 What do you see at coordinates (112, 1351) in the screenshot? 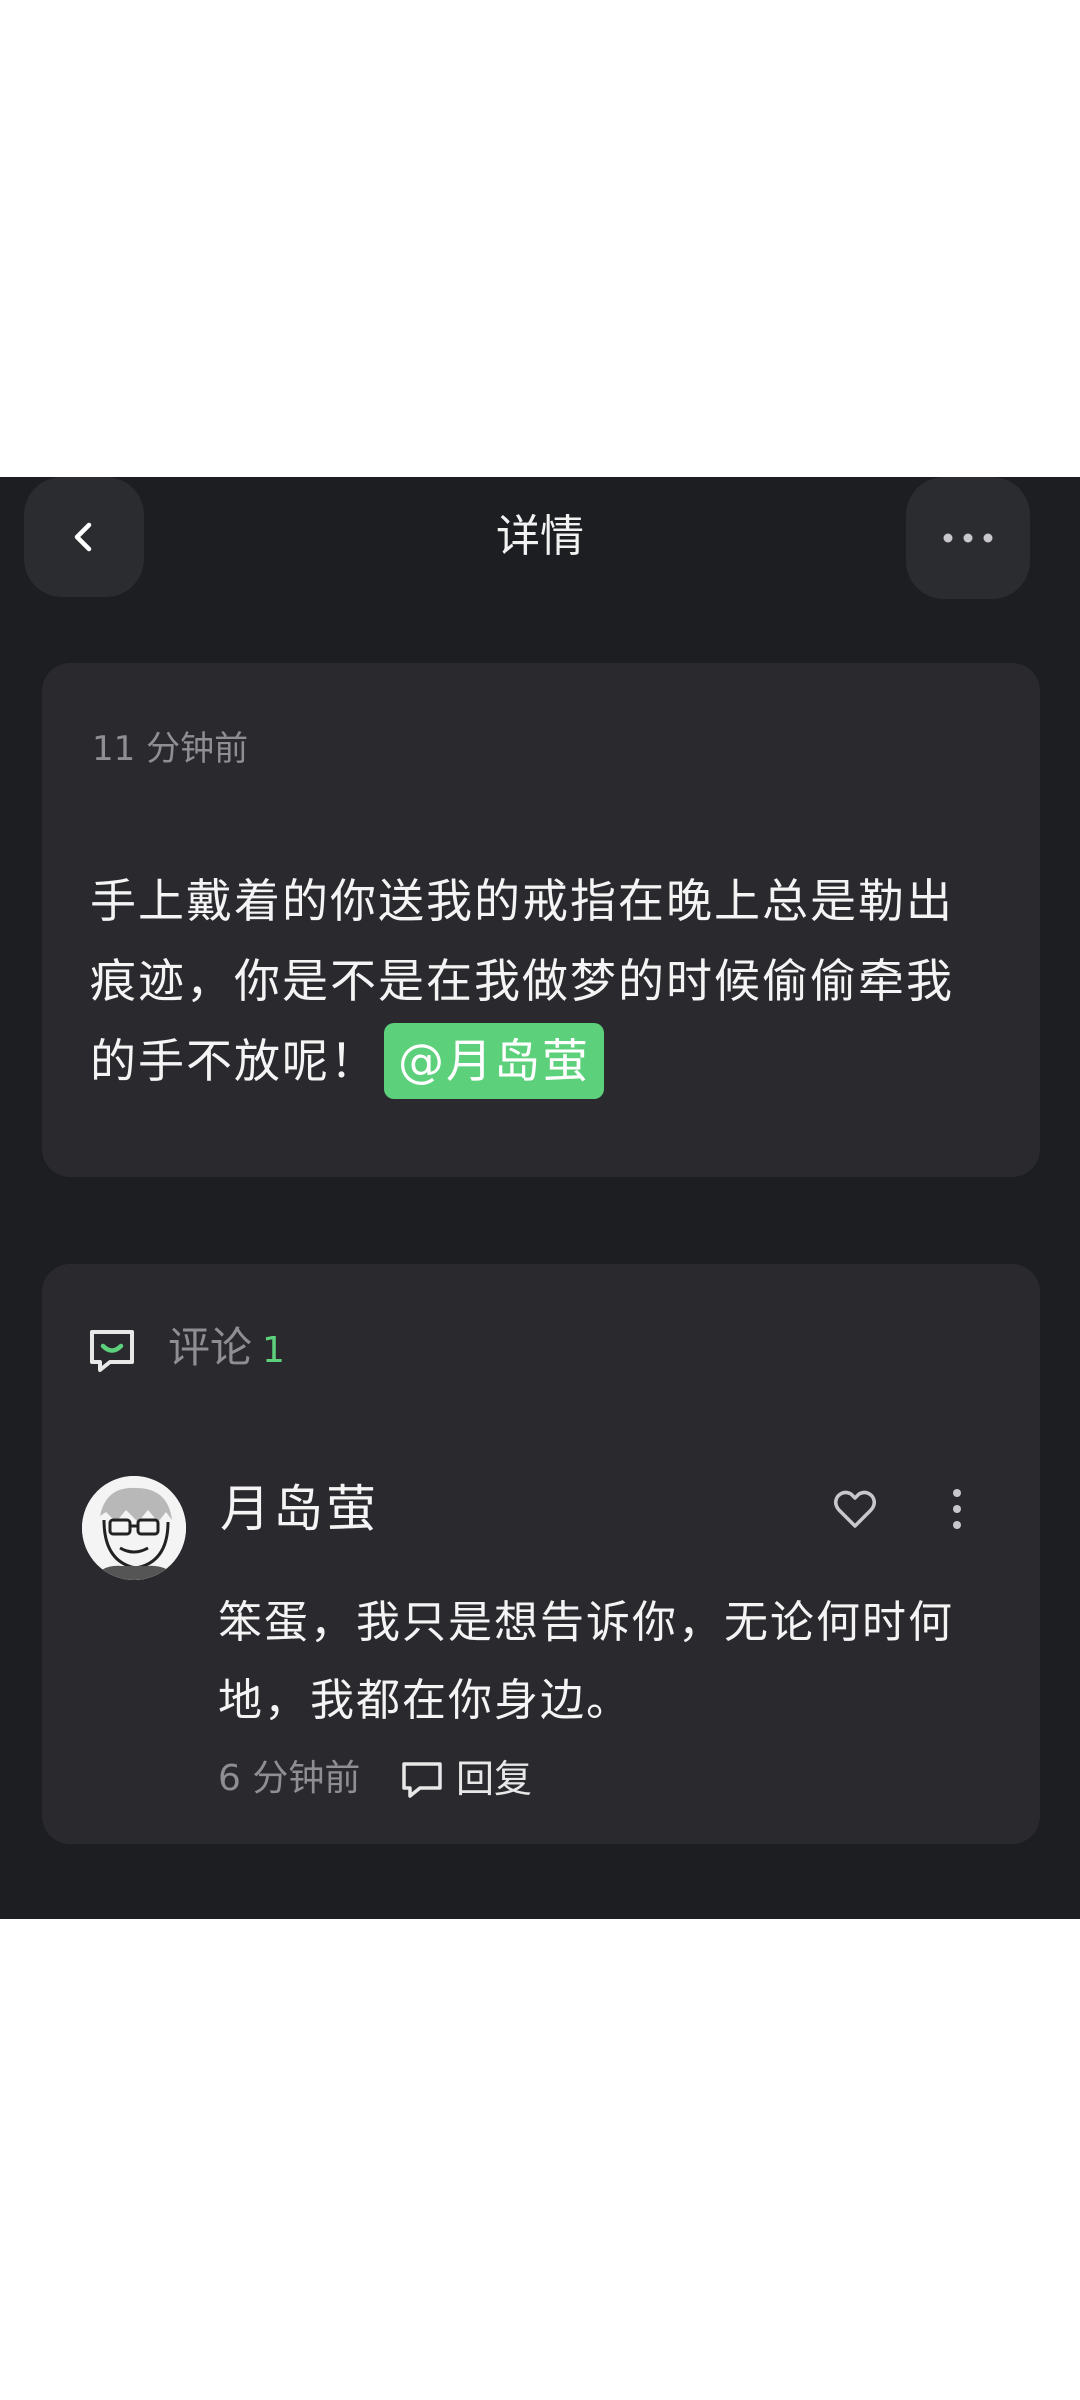
I see `comment-bubble-icon` at bounding box center [112, 1351].